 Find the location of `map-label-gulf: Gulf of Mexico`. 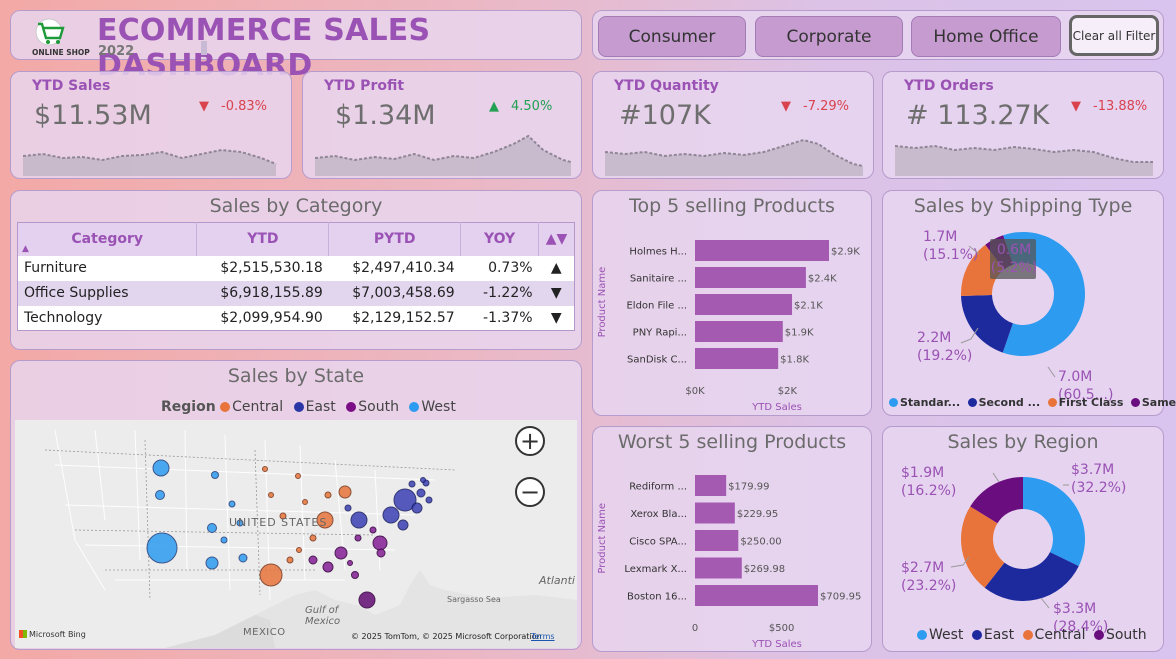

map-label-gulf: Gulf of Mexico is located at coordinates (323, 616).